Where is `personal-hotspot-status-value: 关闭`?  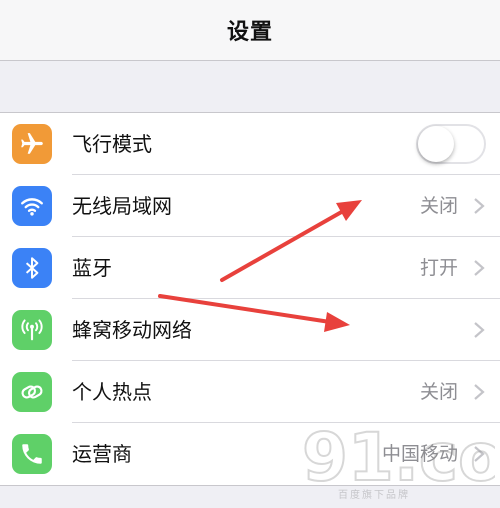
personal-hotspot-status-value: 关闭 is located at coordinates (438, 392).